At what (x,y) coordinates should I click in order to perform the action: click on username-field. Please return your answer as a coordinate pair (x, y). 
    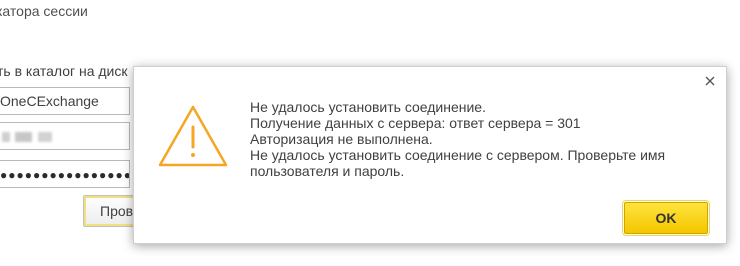
    Looking at the image, I should click on (65, 136).